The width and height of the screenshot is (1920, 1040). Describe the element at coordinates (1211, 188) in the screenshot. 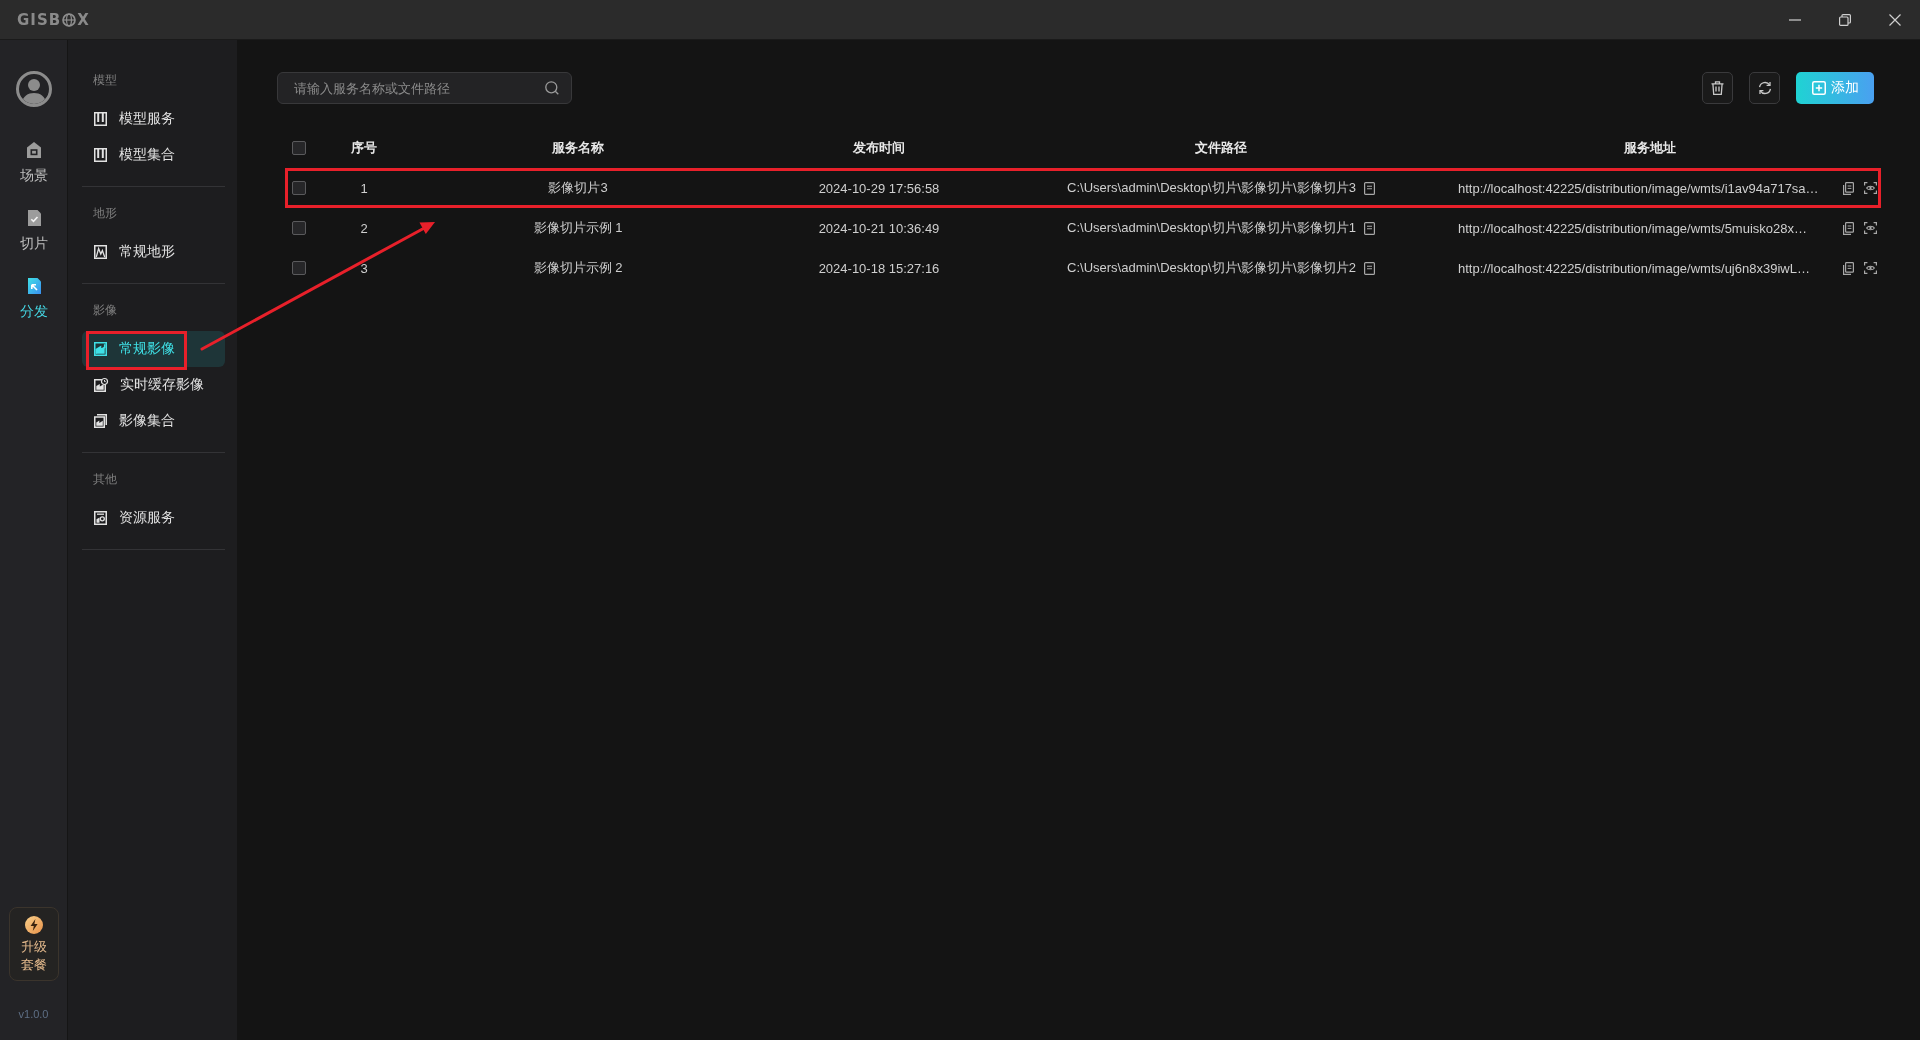

I see `file-path: C:\Users\admin\Desktop\切片\影像切片\影像切片3` at that location.